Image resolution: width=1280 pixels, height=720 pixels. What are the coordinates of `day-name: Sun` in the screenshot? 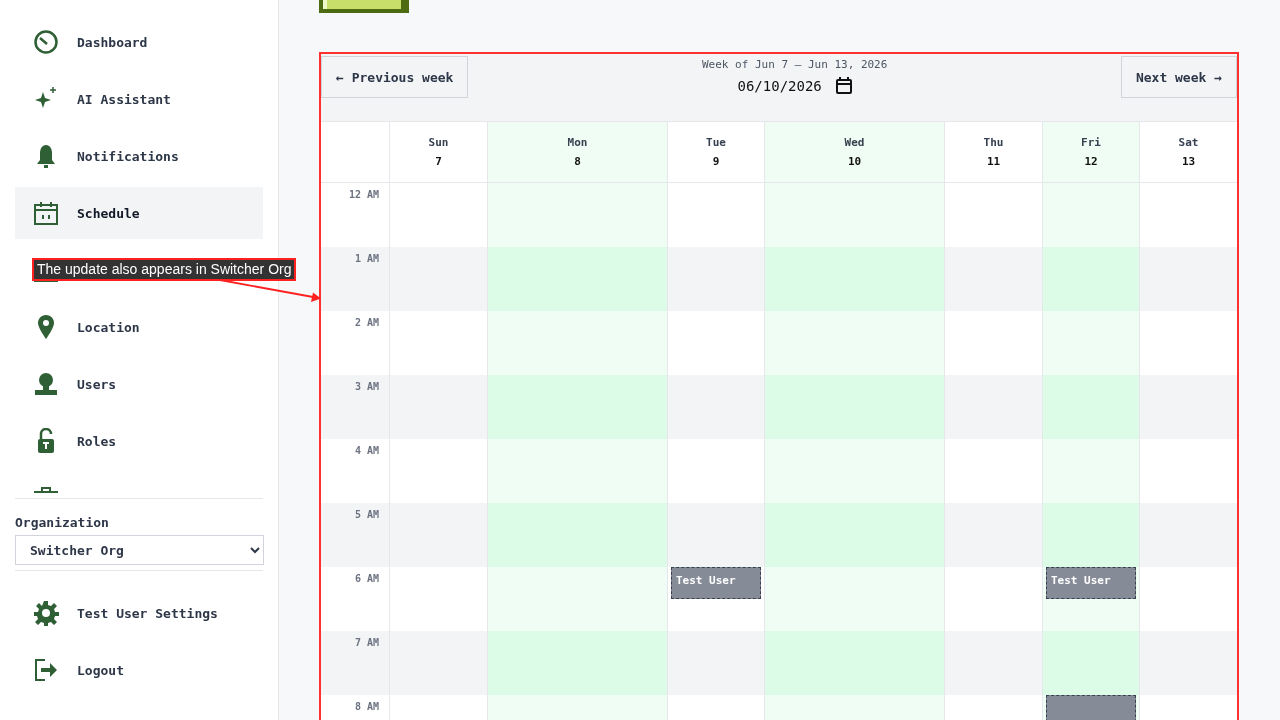 It's located at (438, 142).